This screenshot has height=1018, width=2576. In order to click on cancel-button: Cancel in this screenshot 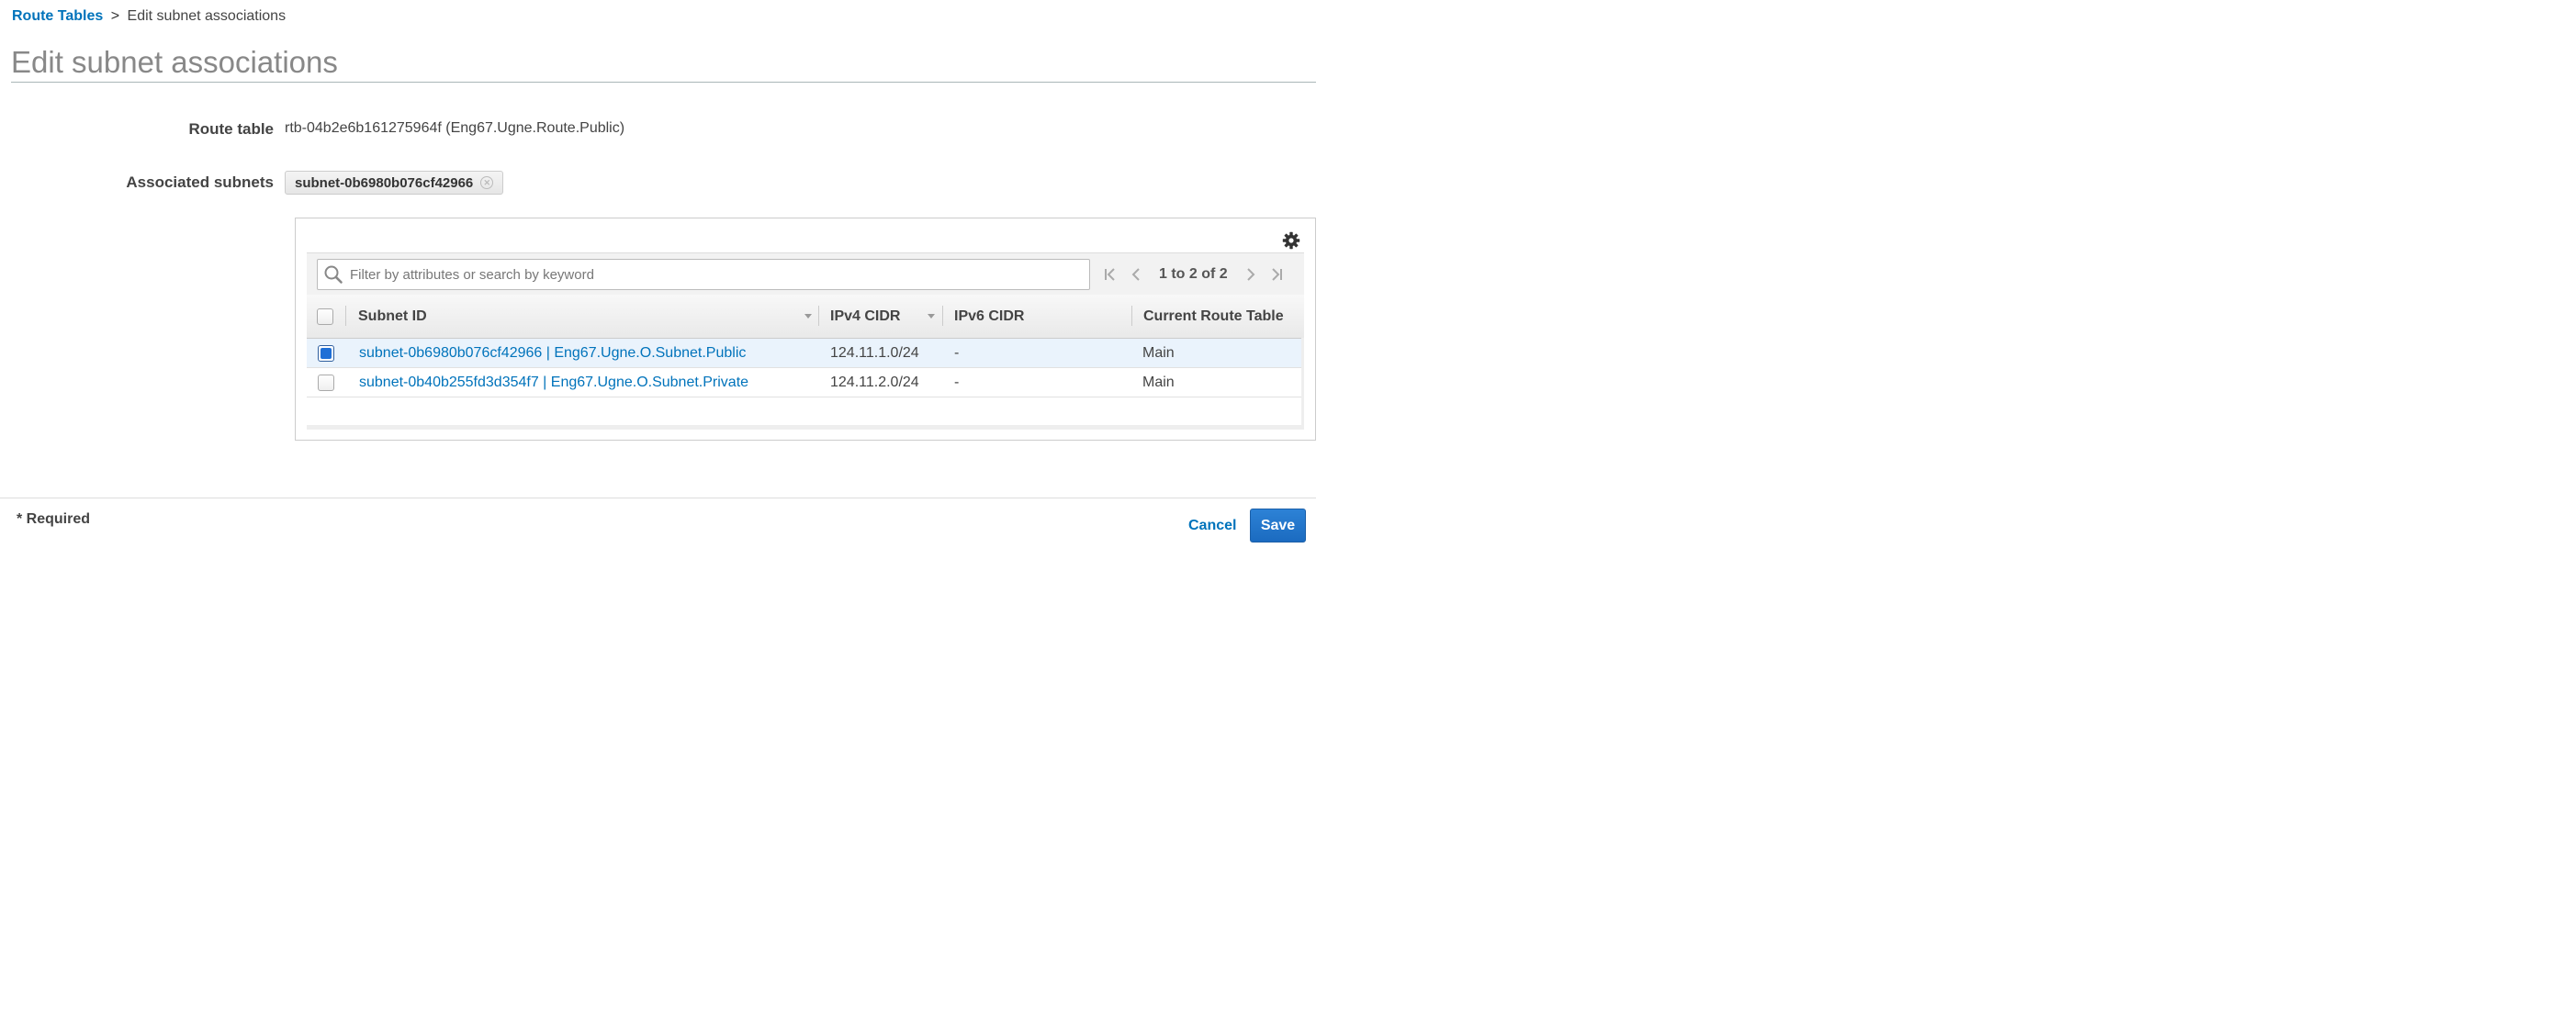, I will do `click(1212, 526)`.